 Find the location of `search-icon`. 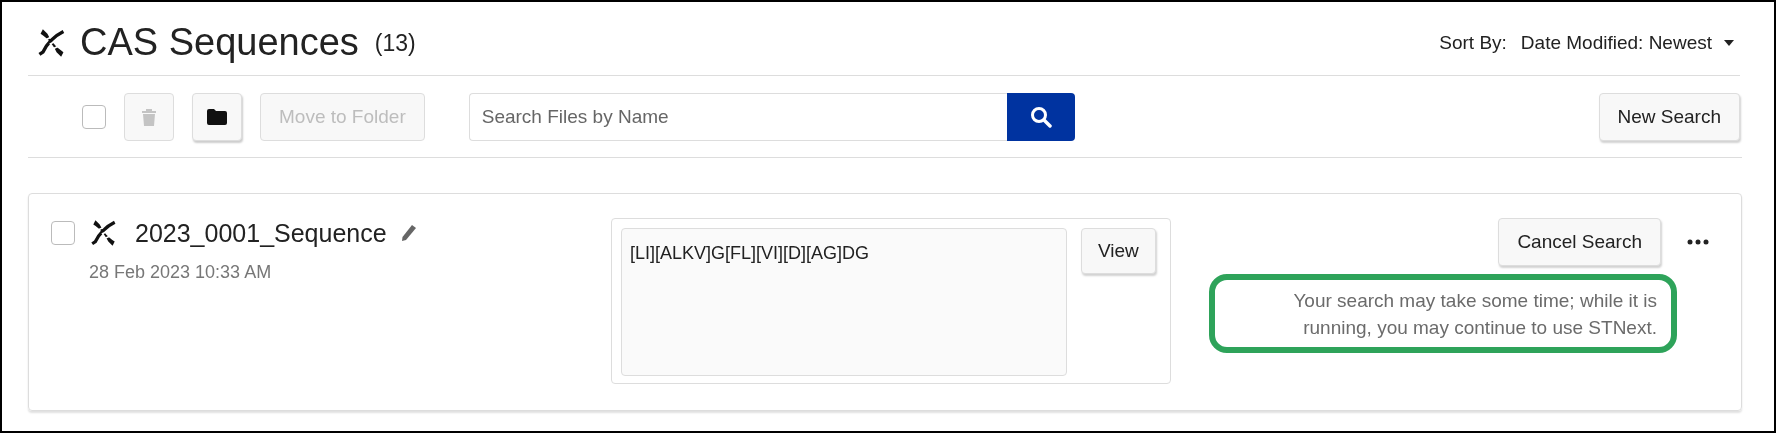

search-icon is located at coordinates (1040, 116).